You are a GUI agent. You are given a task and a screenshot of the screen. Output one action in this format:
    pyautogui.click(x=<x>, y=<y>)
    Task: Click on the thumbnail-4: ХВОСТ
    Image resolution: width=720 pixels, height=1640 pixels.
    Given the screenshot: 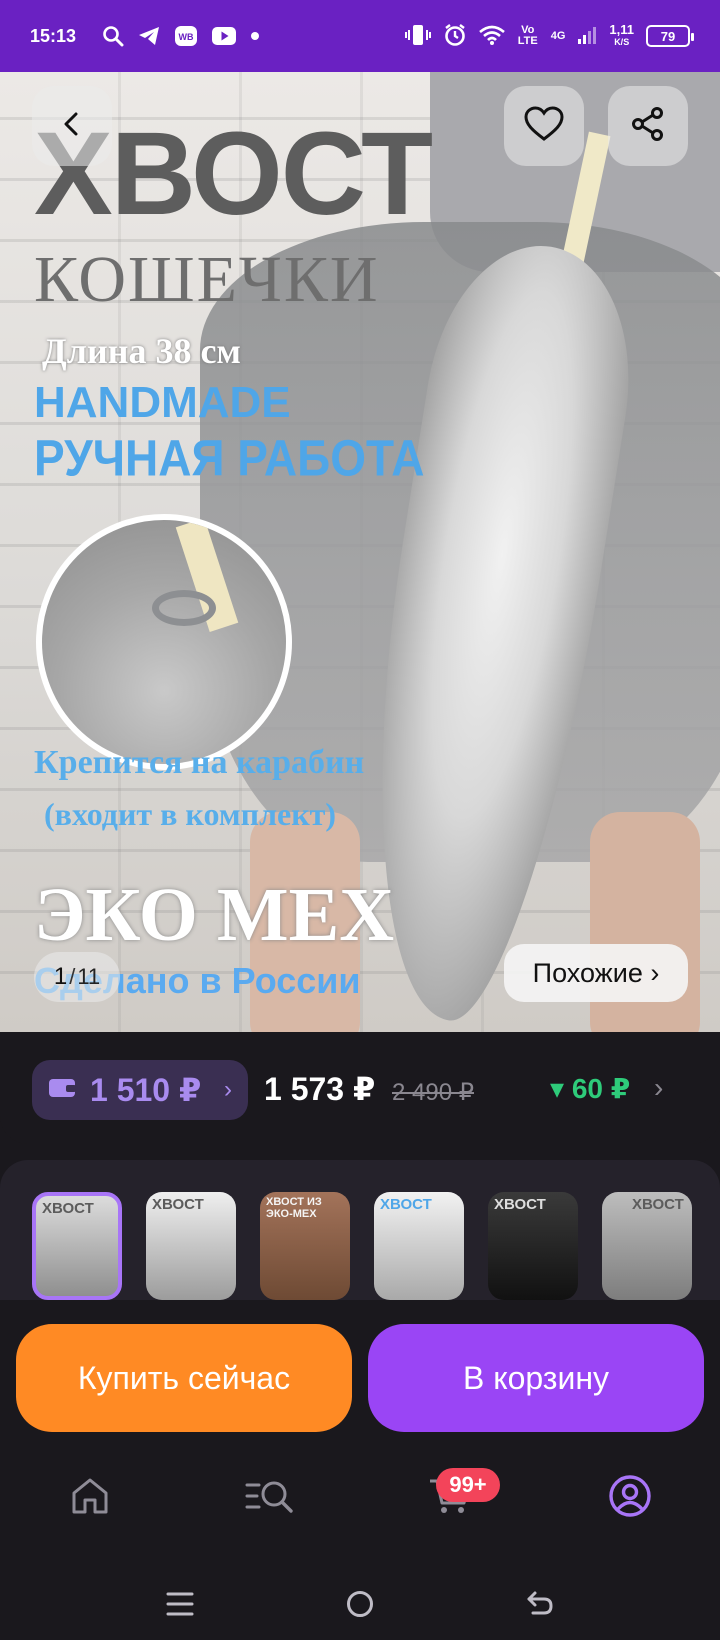 What is the action you would take?
    pyautogui.click(x=419, y=1246)
    